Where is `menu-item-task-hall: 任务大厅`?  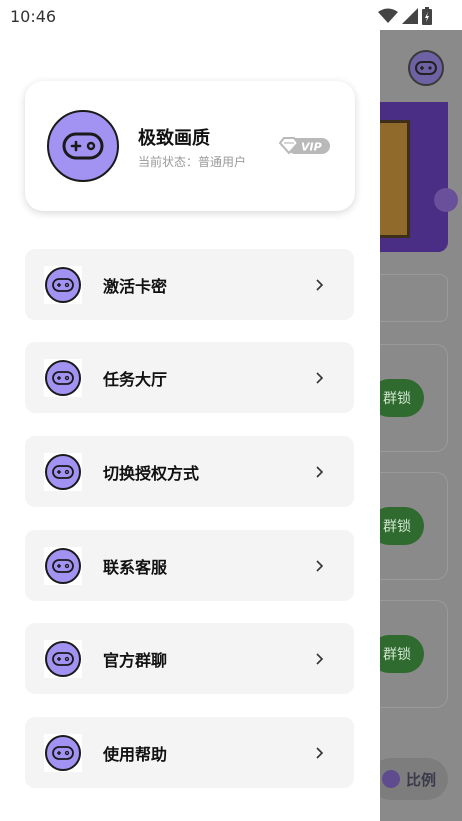
menu-item-task-hall: 任务大厅 is located at coordinates (189, 377).